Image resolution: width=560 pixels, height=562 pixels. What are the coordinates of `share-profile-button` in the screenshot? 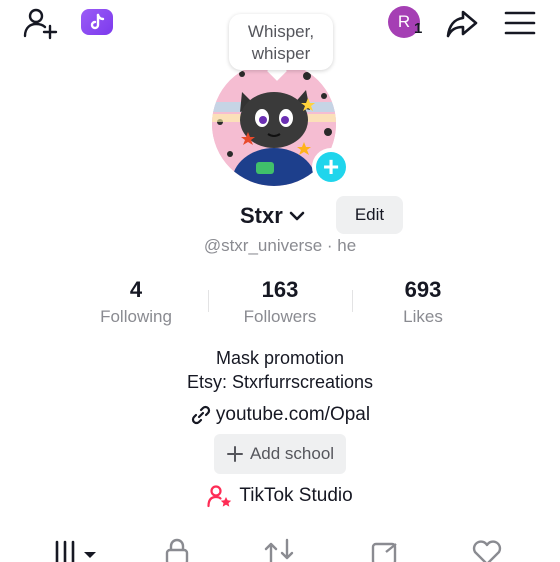 It's located at (462, 23).